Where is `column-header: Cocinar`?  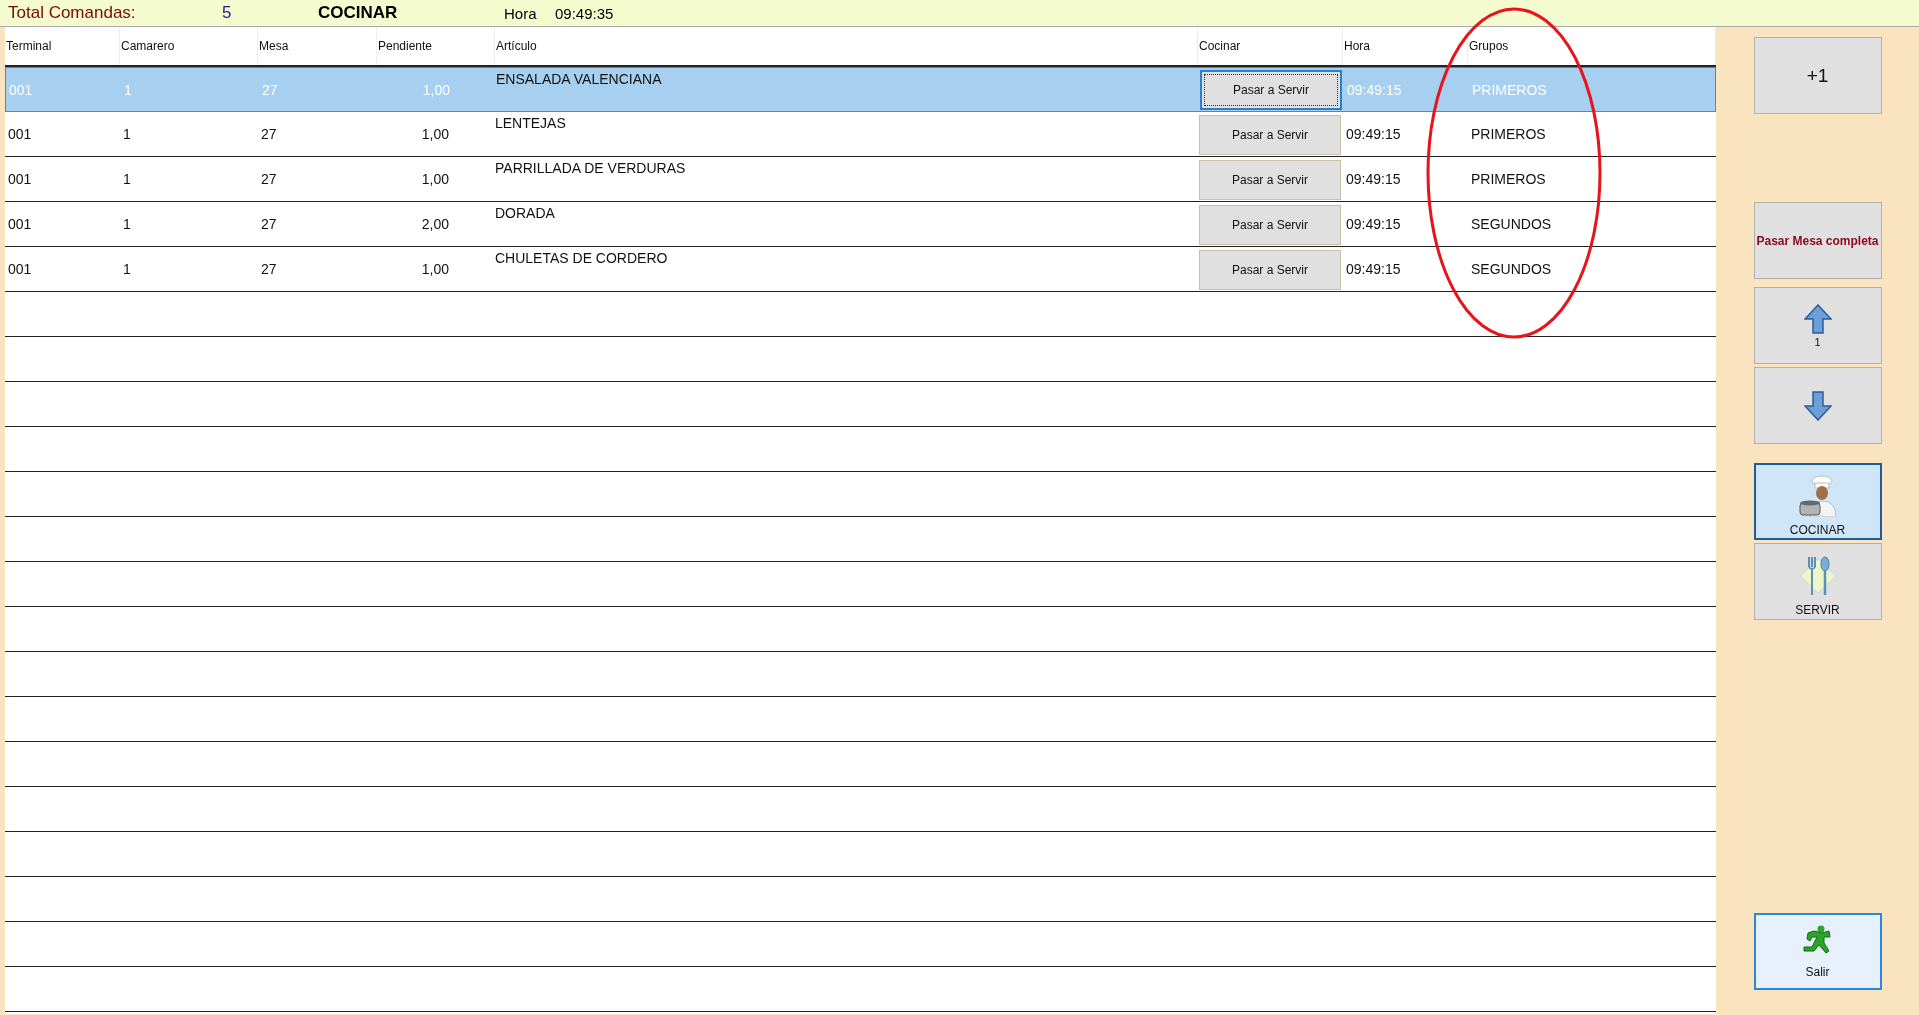
column-header: Cocinar is located at coordinates (1270, 46).